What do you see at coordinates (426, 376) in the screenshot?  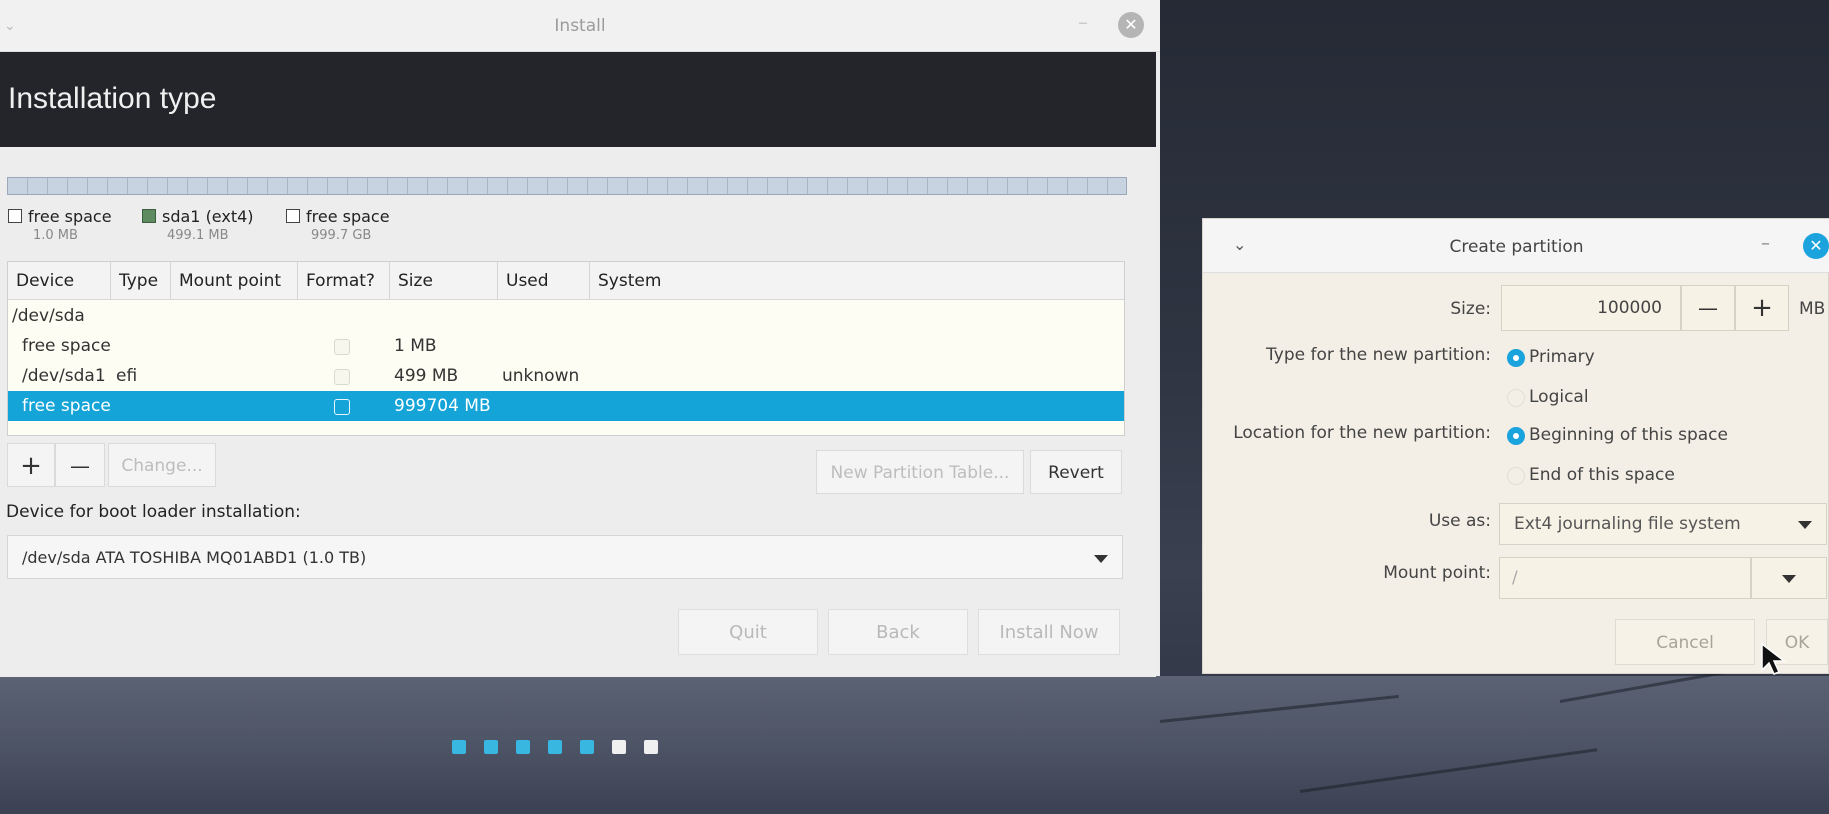 I see `size-cell: 499 MB` at bounding box center [426, 376].